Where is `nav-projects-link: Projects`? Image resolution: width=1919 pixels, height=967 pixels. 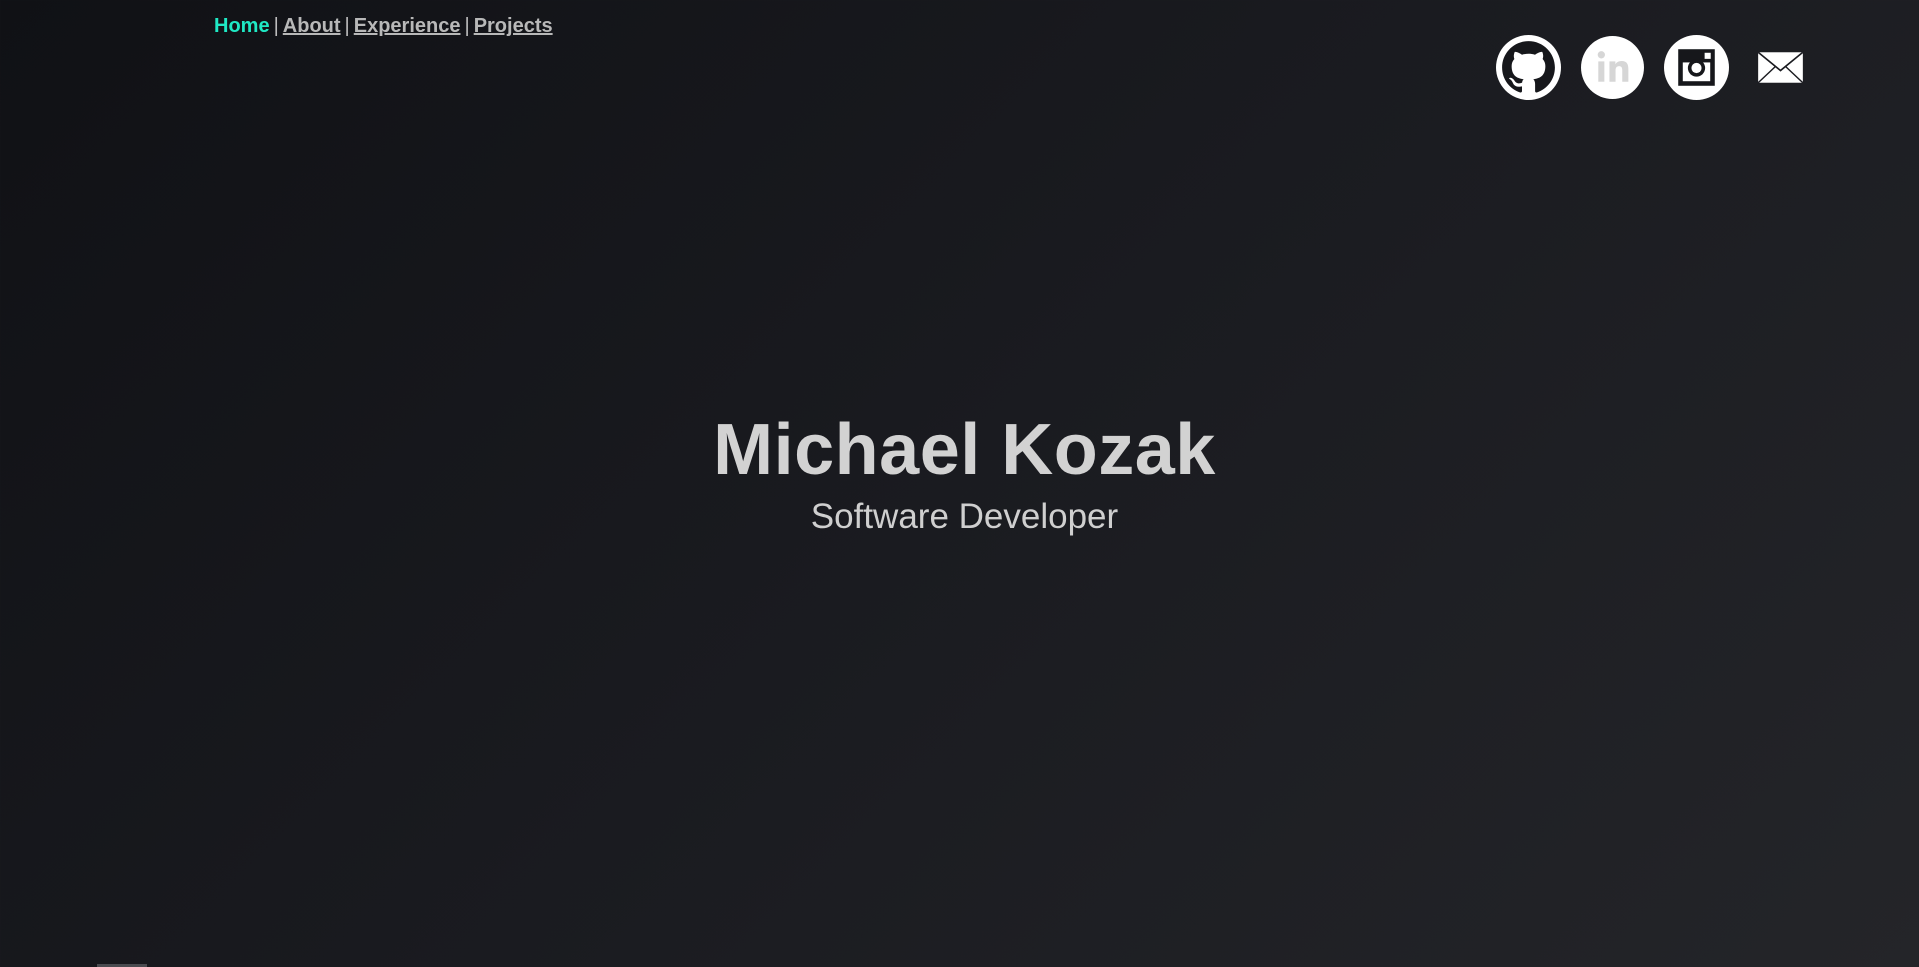
nav-projects-link: Projects is located at coordinates (513, 26).